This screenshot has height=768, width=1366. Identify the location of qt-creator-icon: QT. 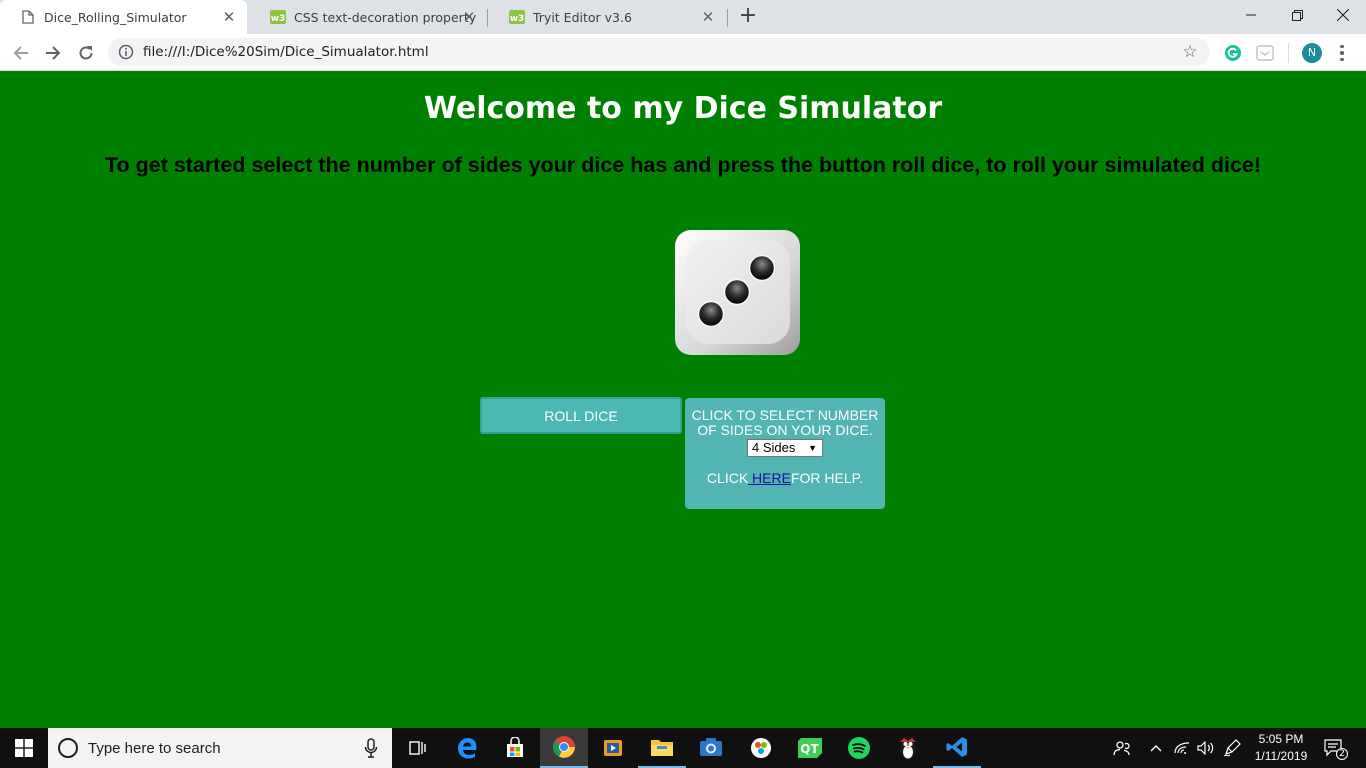
(810, 748).